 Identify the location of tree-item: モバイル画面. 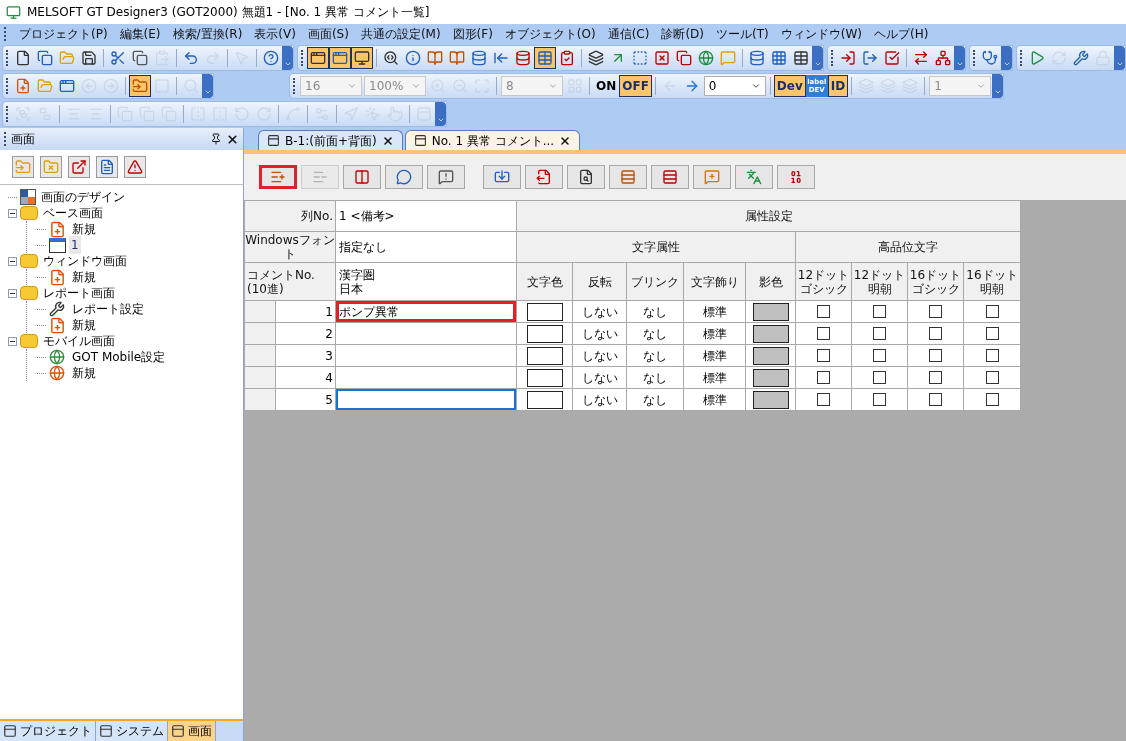
(79, 341).